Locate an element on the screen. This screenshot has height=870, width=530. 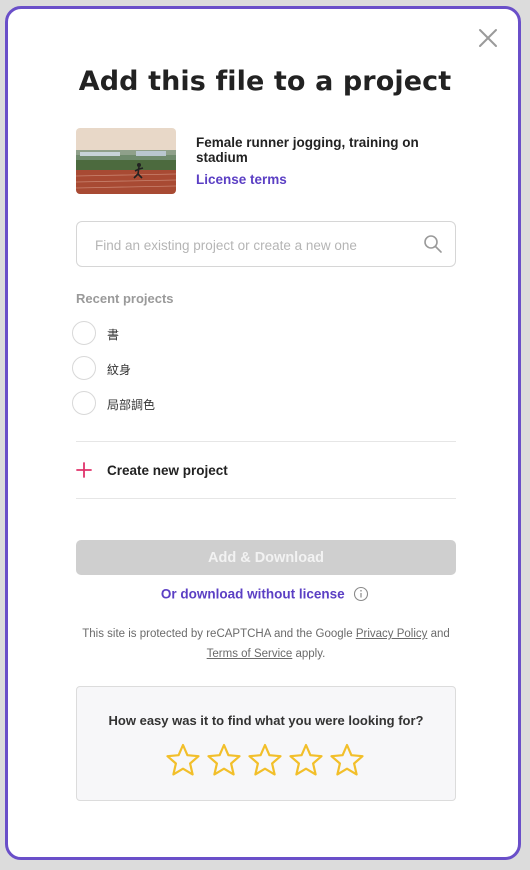
dialog-title: Add this file to a project is located at coordinates (265, 81).